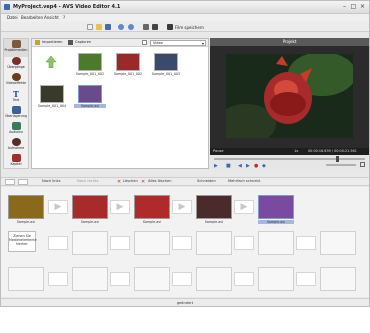 This screenshot has height=333, width=370. Describe the element at coordinates (341, 165) in the screenshot. I see `volume-slider` at that location.